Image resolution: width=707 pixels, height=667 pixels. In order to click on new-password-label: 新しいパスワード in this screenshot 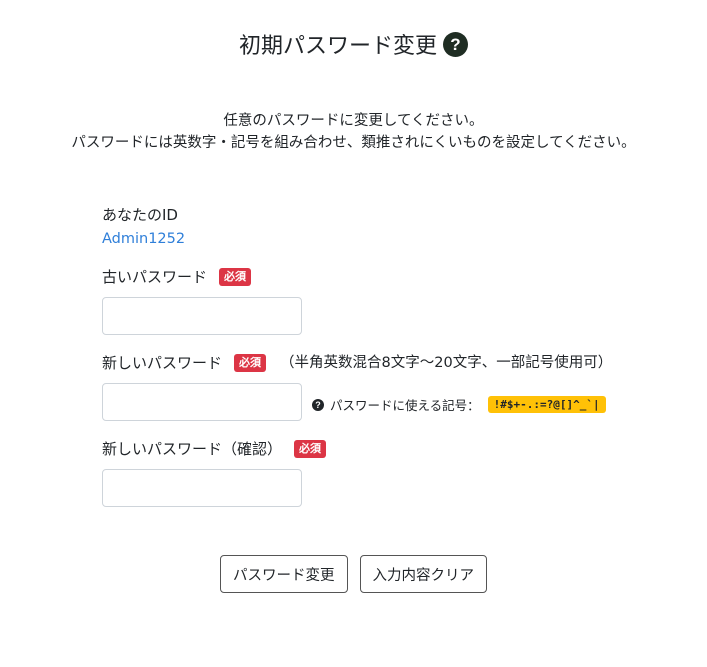, I will do `click(162, 363)`.